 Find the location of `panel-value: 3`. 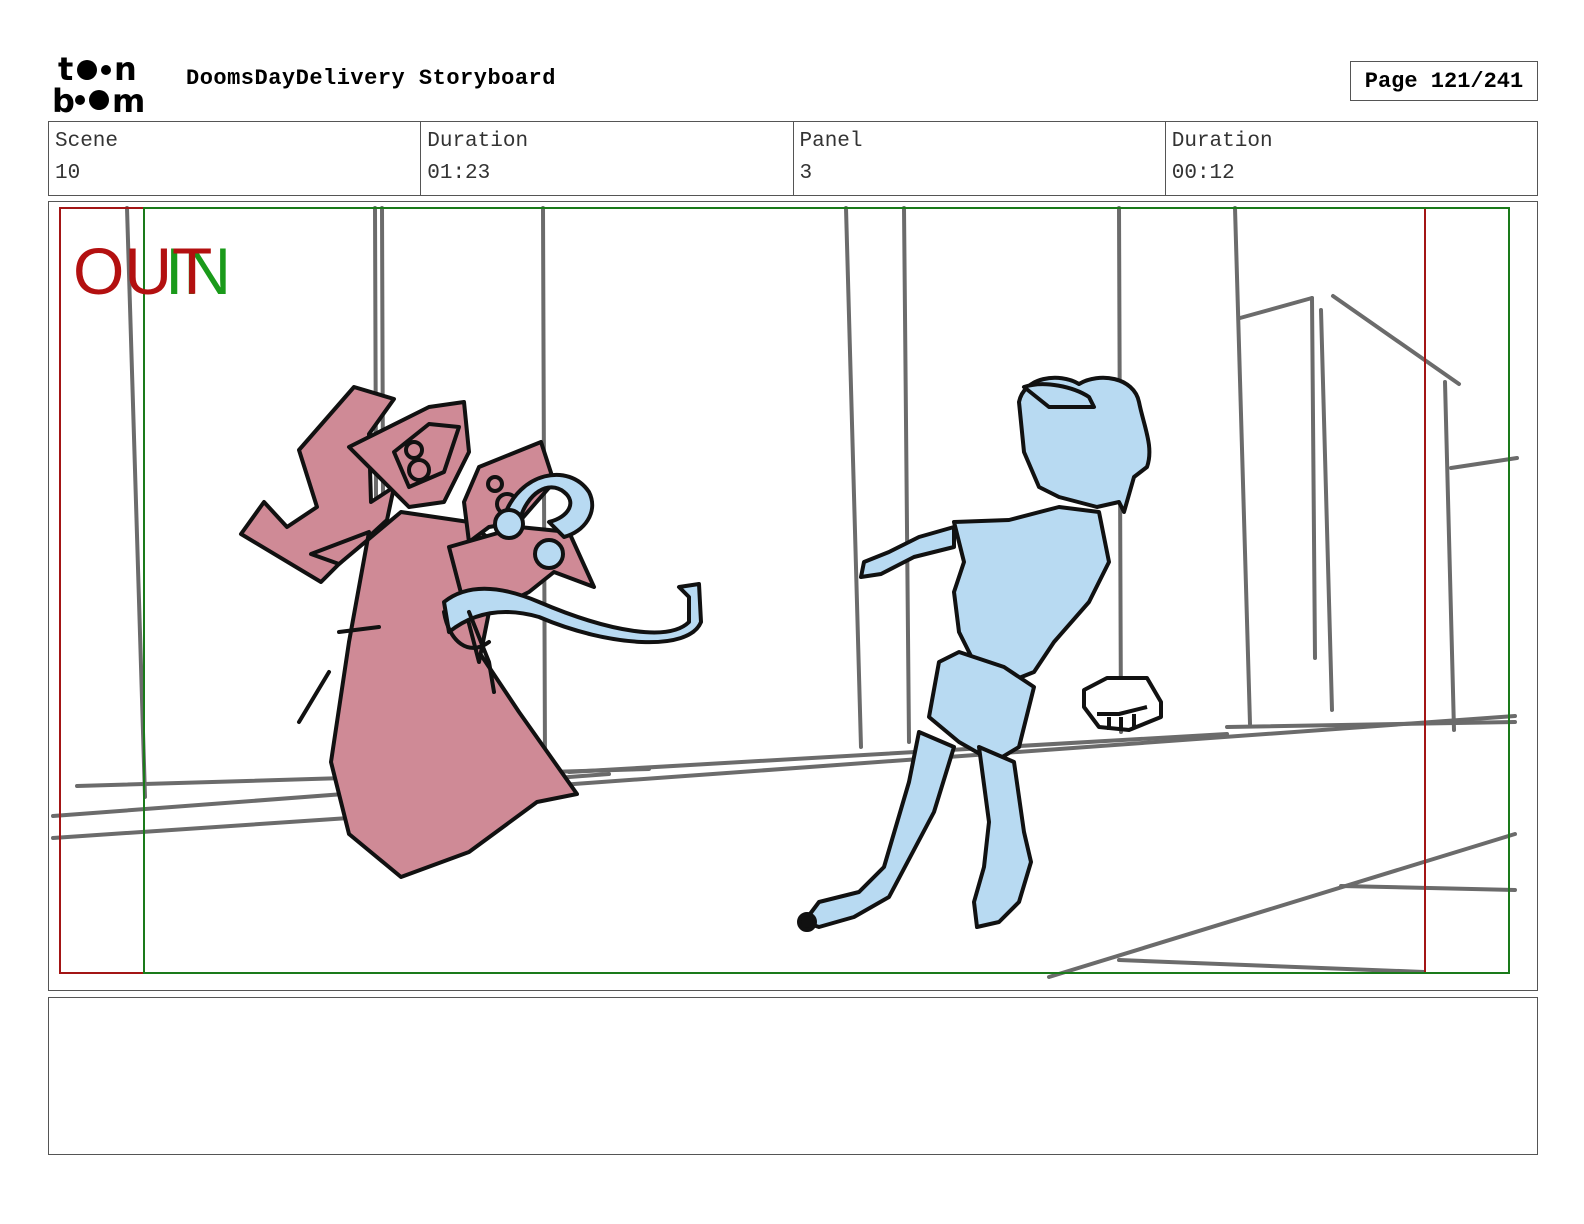

panel-value: 3 is located at coordinates (806, 173).